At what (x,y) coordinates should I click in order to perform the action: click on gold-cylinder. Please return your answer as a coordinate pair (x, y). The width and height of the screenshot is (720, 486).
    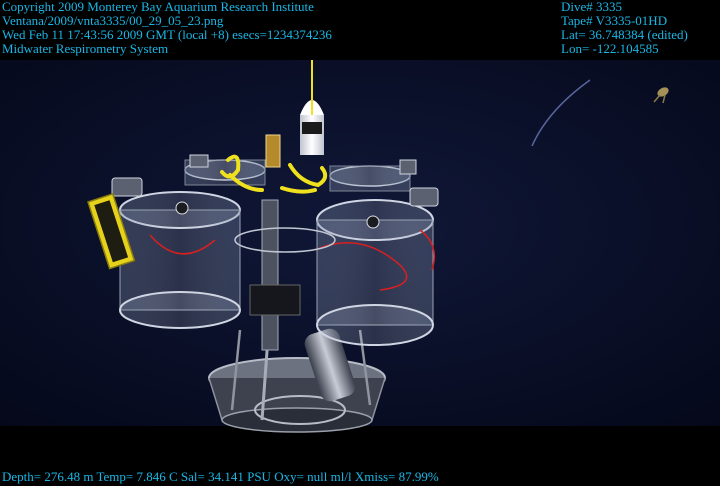
    Looking at the image, I should click on (273, 151).